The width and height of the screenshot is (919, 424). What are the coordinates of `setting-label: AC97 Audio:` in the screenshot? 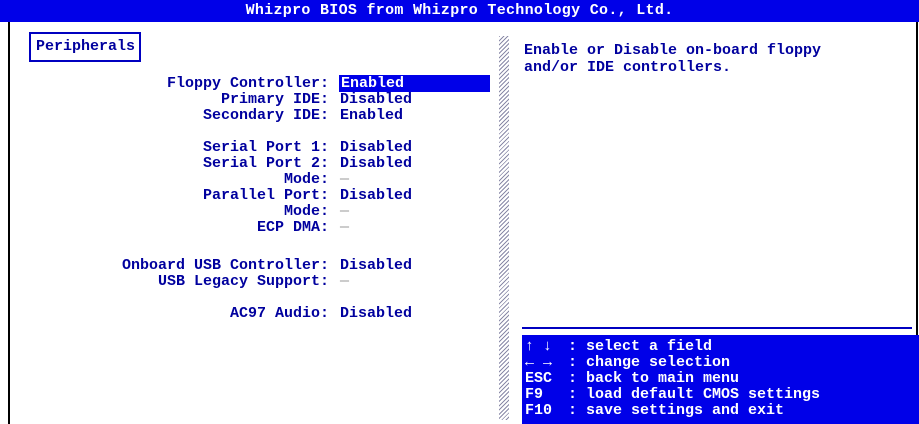 It's located at (279, 313).